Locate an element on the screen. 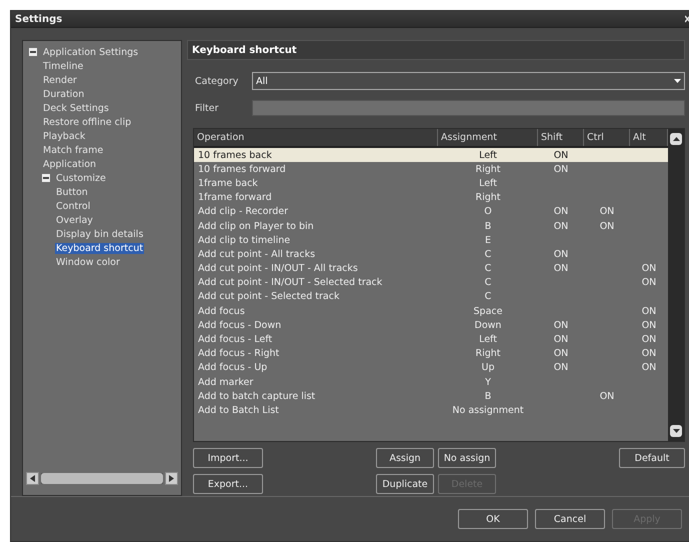  table-cell-text: Add focus is located at coordinates (221, 311).